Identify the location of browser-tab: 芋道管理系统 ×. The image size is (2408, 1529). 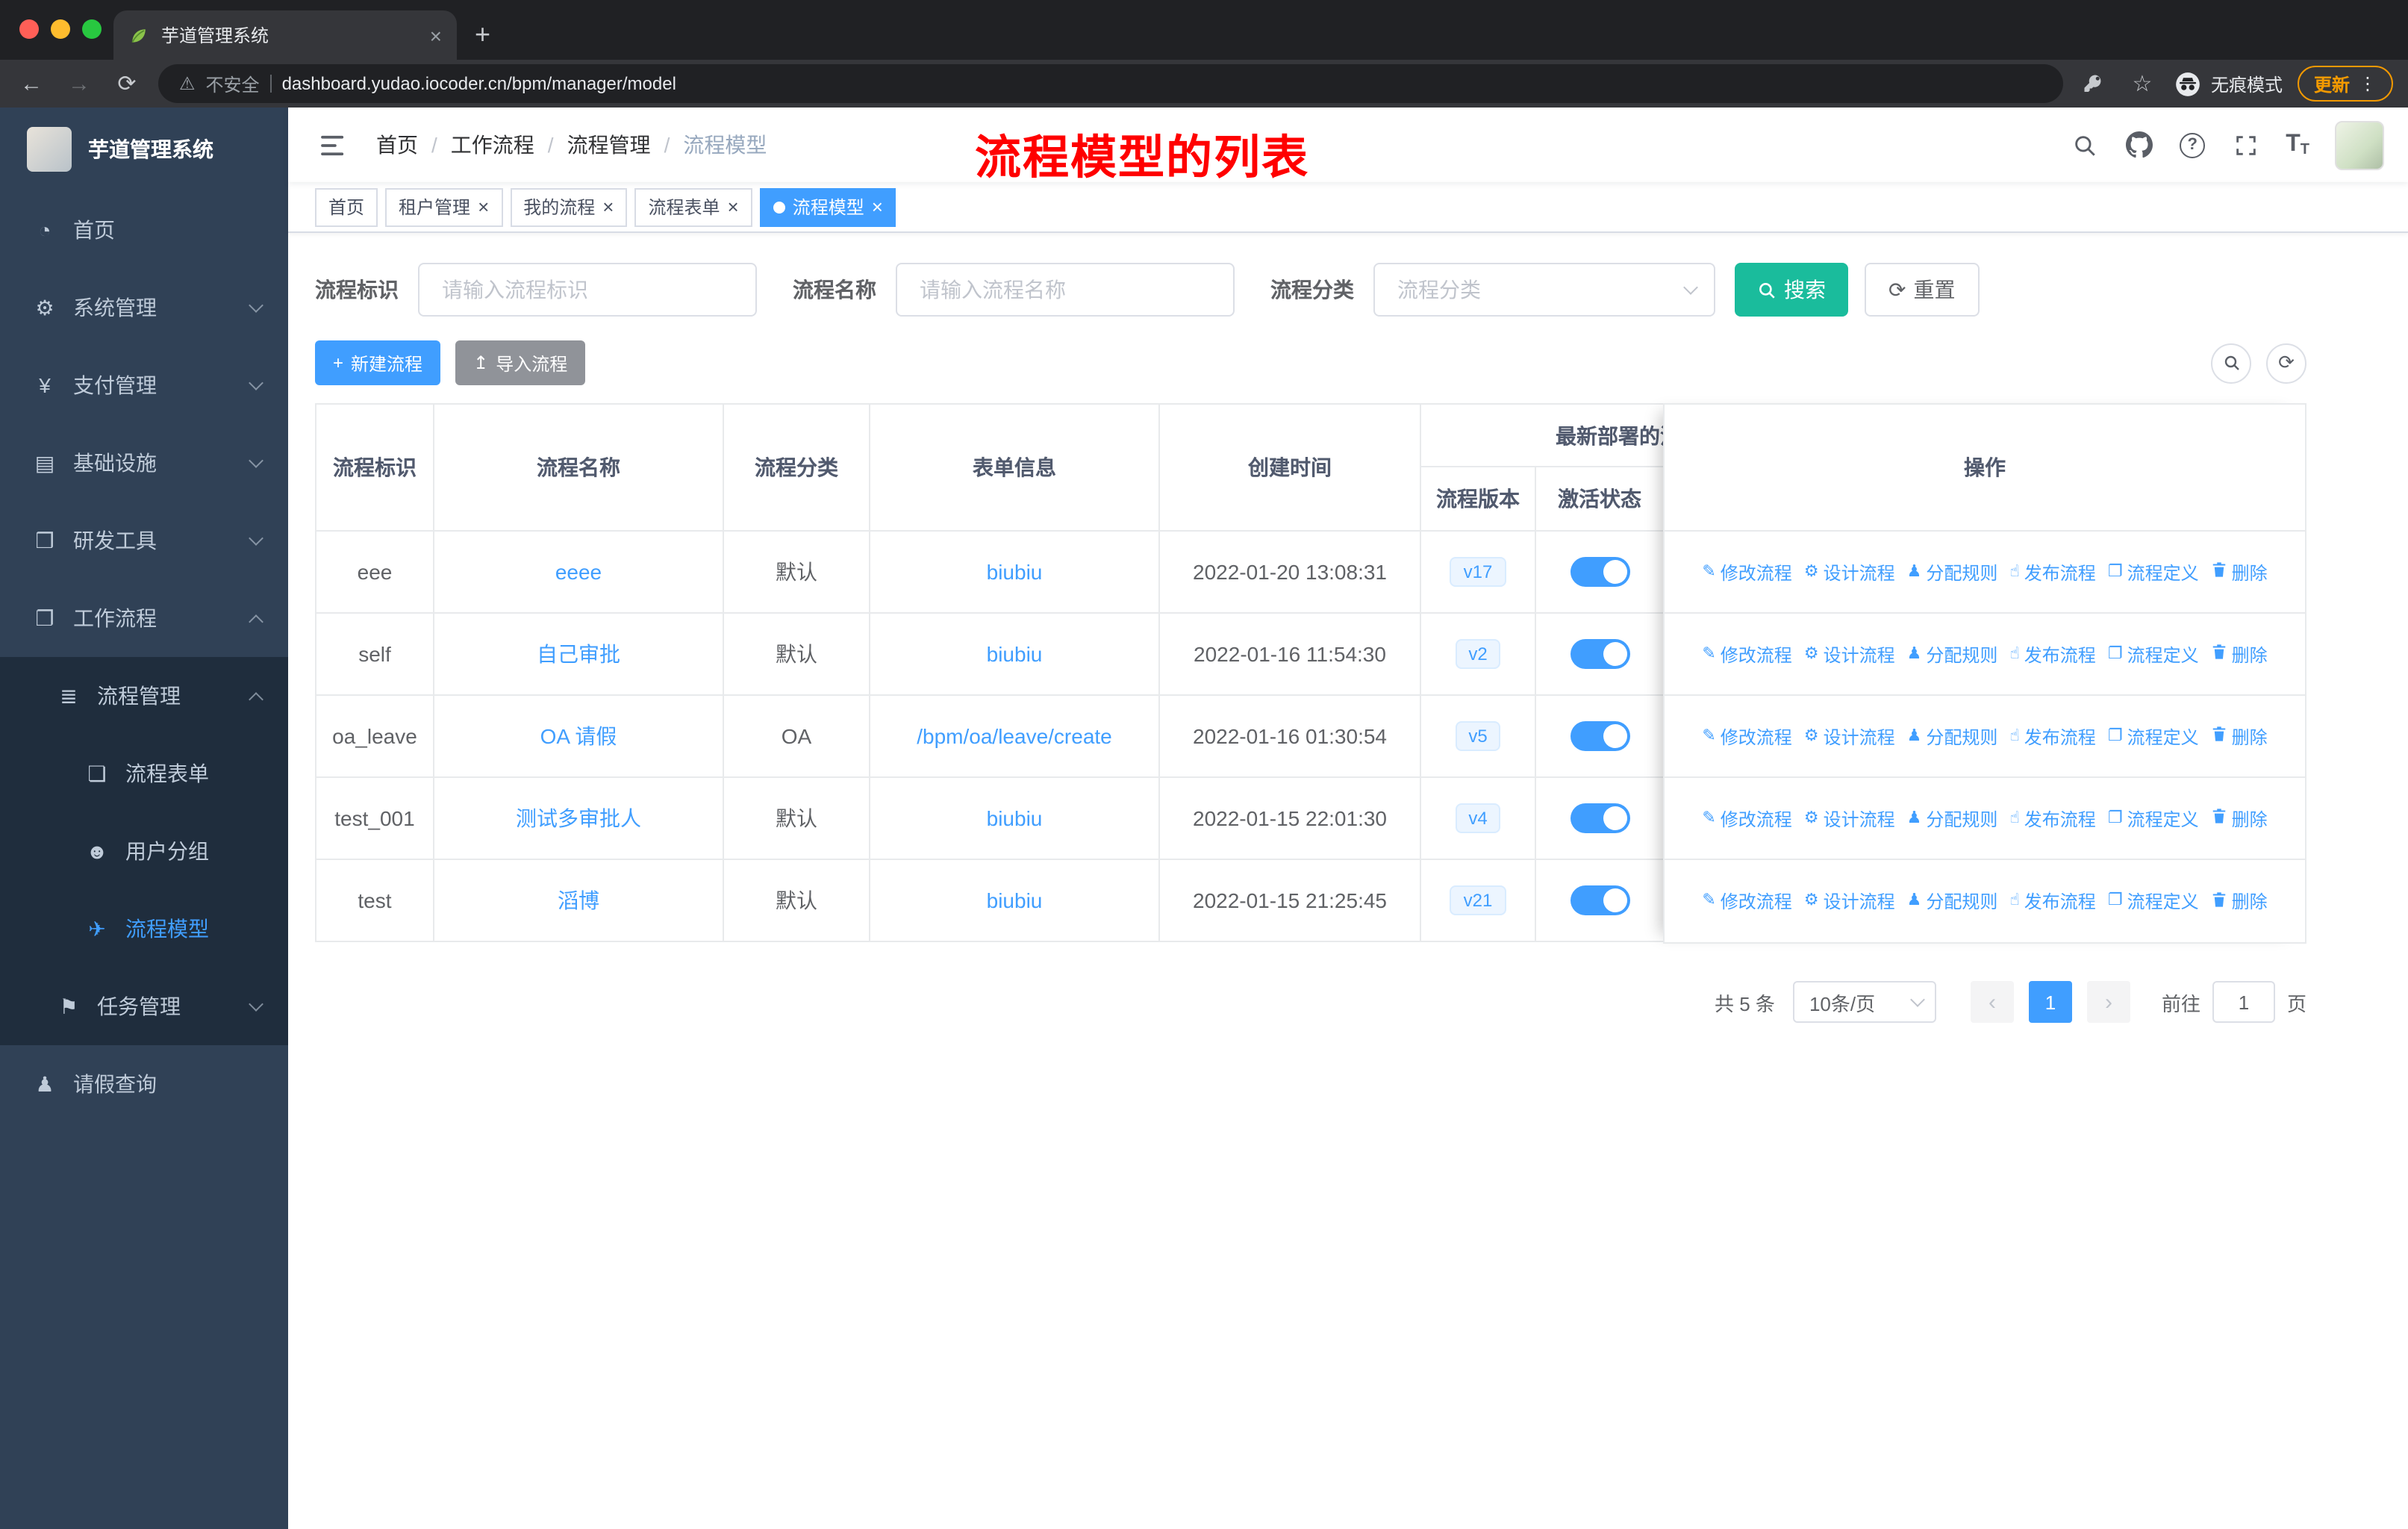
(285, 35).